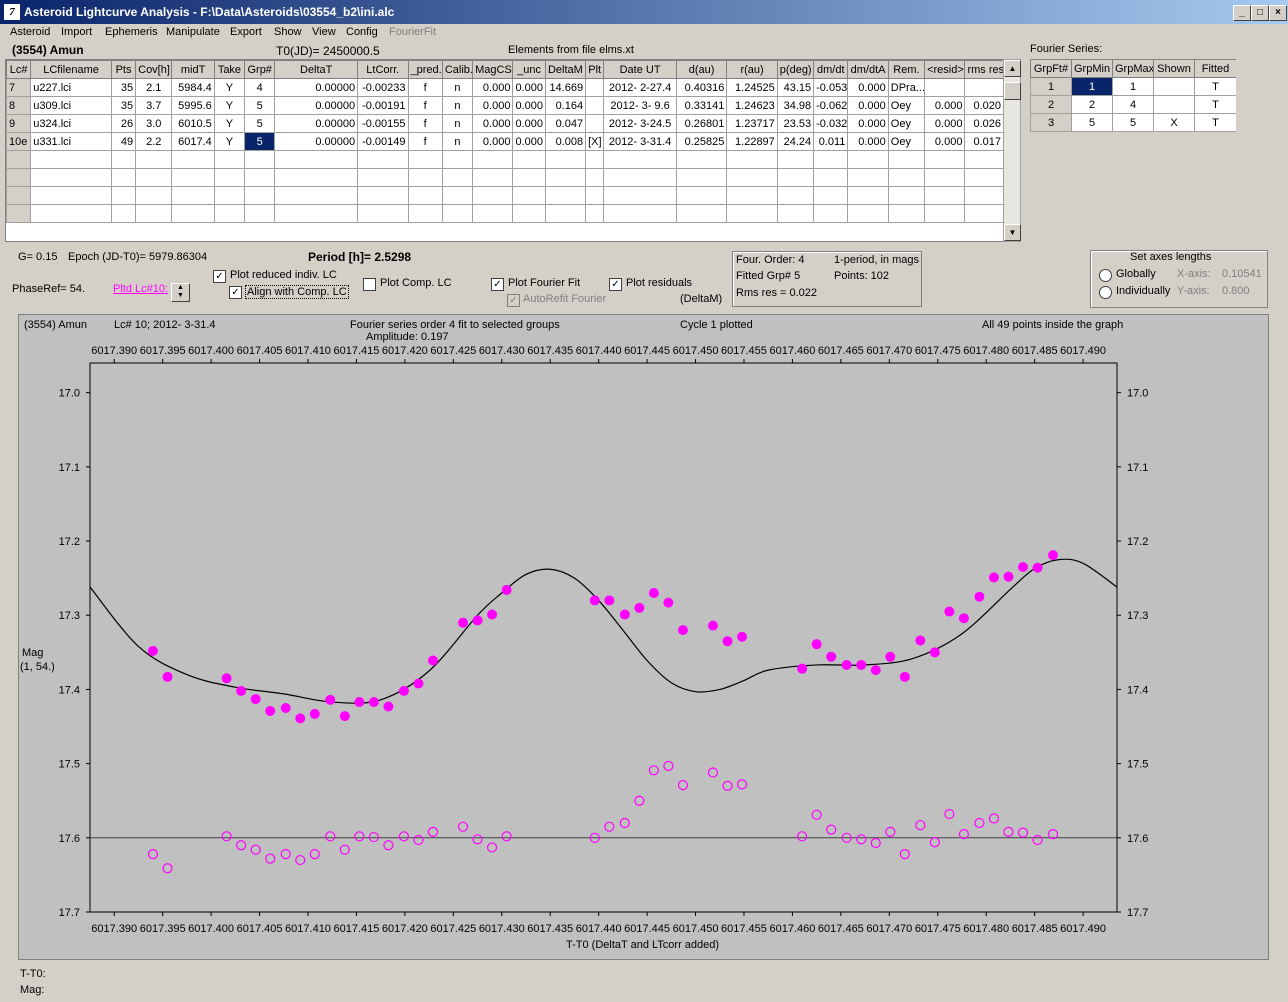  I want to click on x-tick-label-top: 6017.410, so click(308, 351).